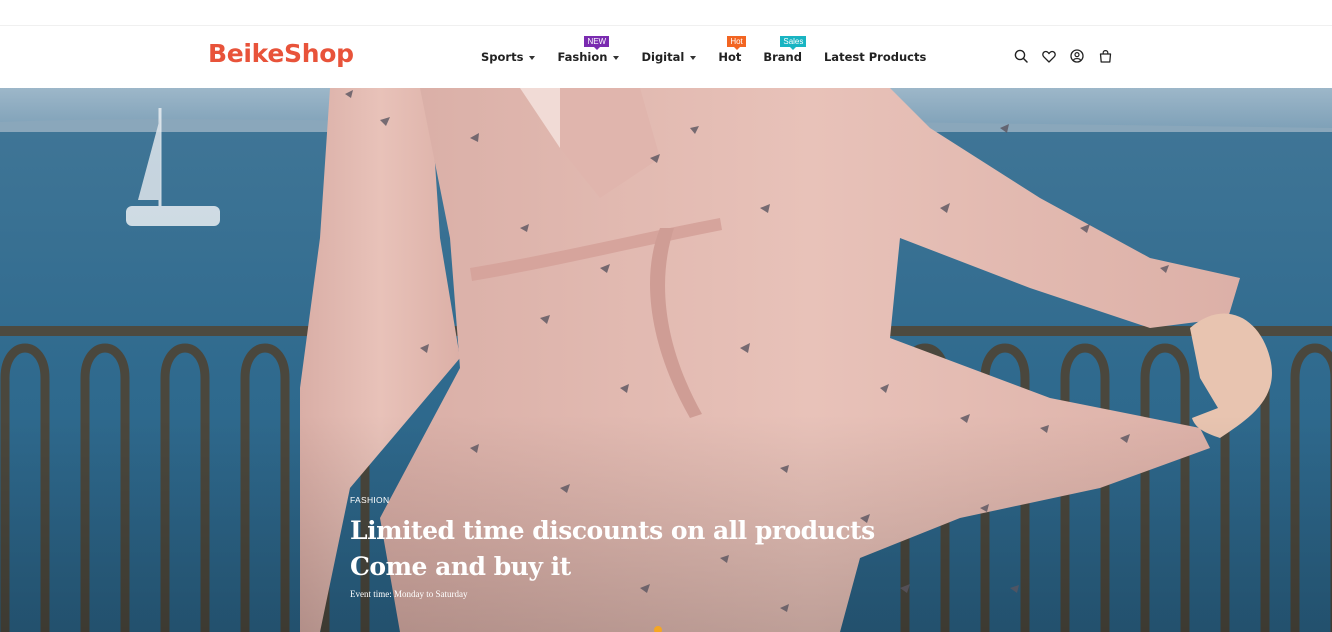 The height and width of the screenshot is (632, 1332). What do you see at coordinates (502, 57) in the screenshot?
I see `nav-label: Sports` at bounding box center [502, 57].